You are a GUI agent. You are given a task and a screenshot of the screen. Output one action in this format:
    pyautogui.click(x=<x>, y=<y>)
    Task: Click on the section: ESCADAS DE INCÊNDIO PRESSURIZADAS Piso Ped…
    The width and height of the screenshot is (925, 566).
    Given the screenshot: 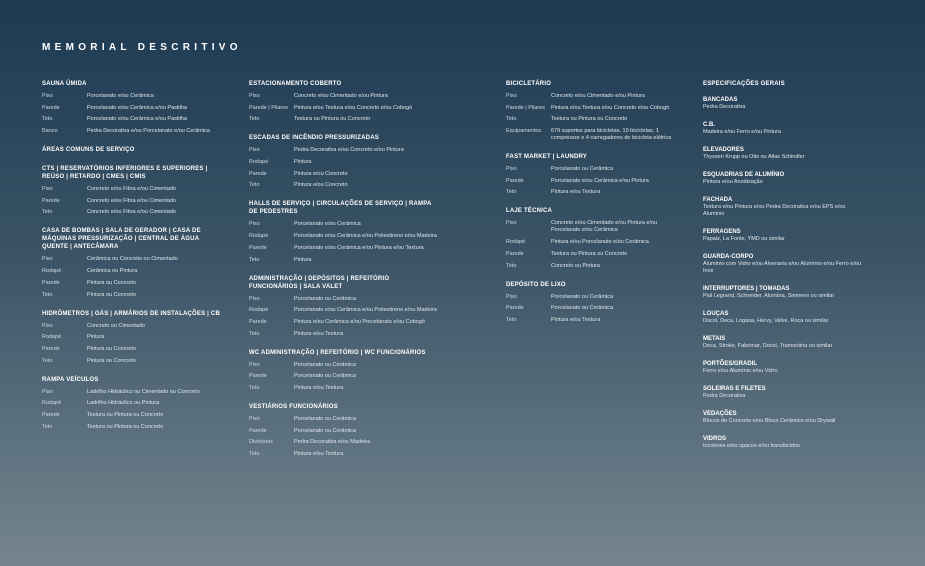 What is the action you would take?
    pyautogui.click(x=344, y=161)
    